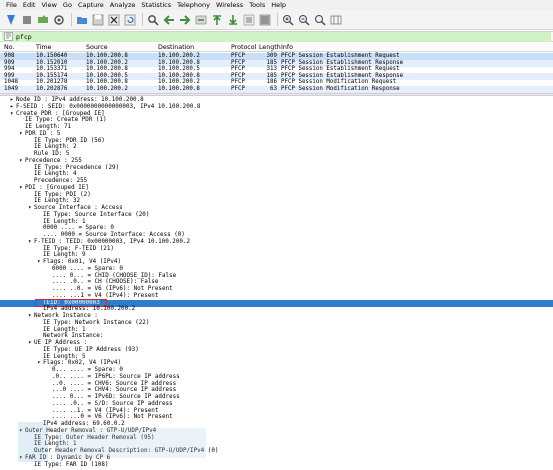 Image resolution: width=553 pixels, height=470 pixels. Describe the element at coordinates (64, 356) in the screenshot. I see `tree-text: IE Length: 5` at that location.